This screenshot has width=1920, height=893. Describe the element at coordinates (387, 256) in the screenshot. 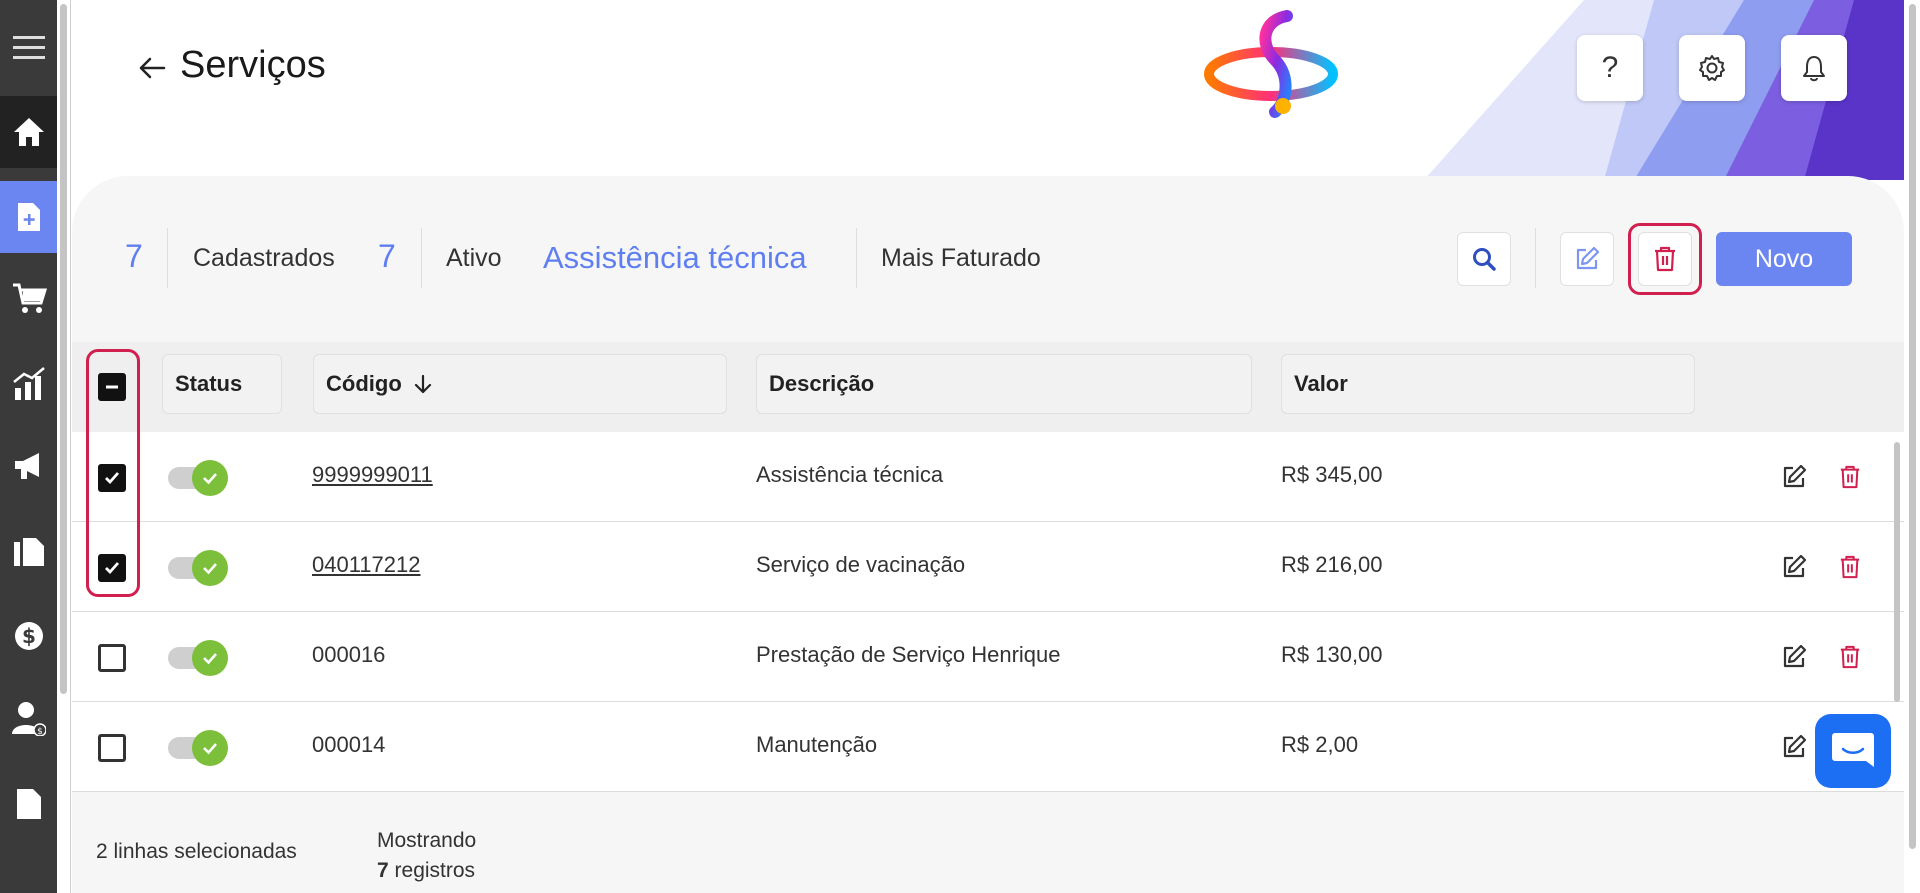

I see `active-count: 7` at that location.